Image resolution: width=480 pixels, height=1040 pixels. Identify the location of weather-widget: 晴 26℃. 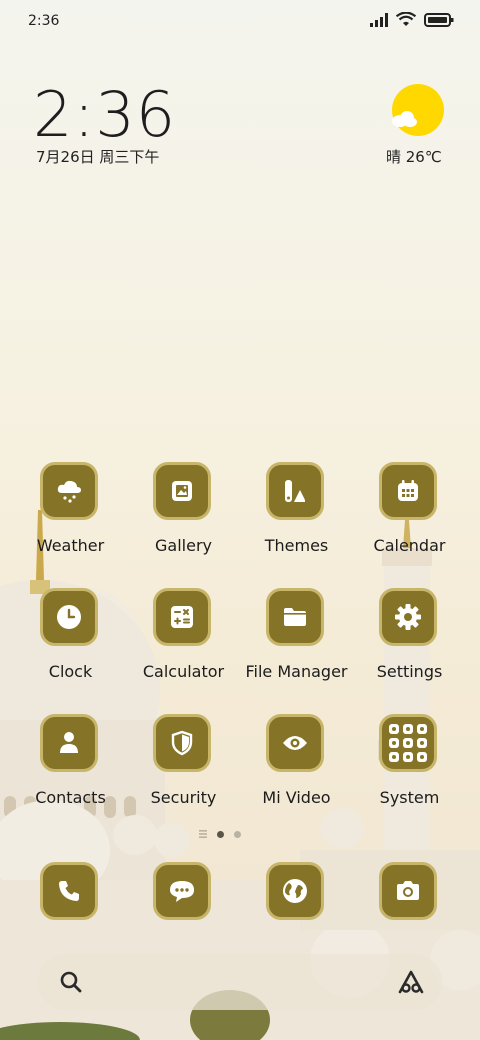
(416, 125).